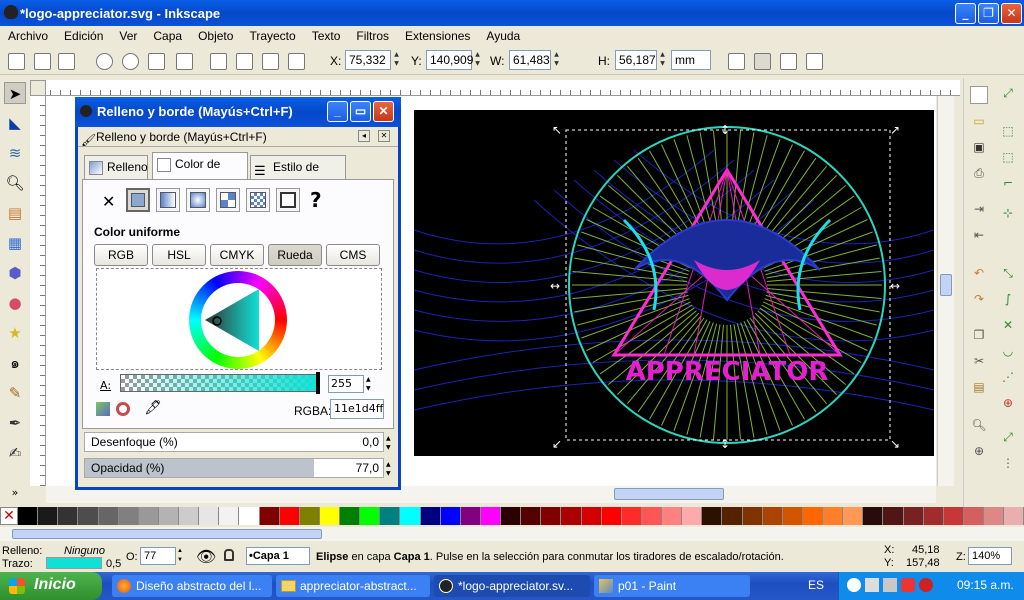  What do you see at coordinates (270, 61) in the screenshot?
I see `lower-icon` at bounding box center [270, 61].